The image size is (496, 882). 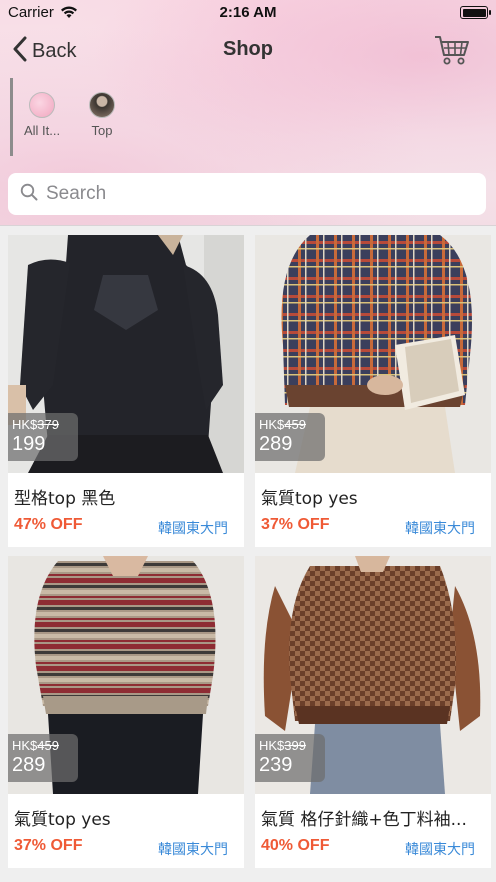 I want to click on price-badge: HK$399 239, so click(x=290, y=758).